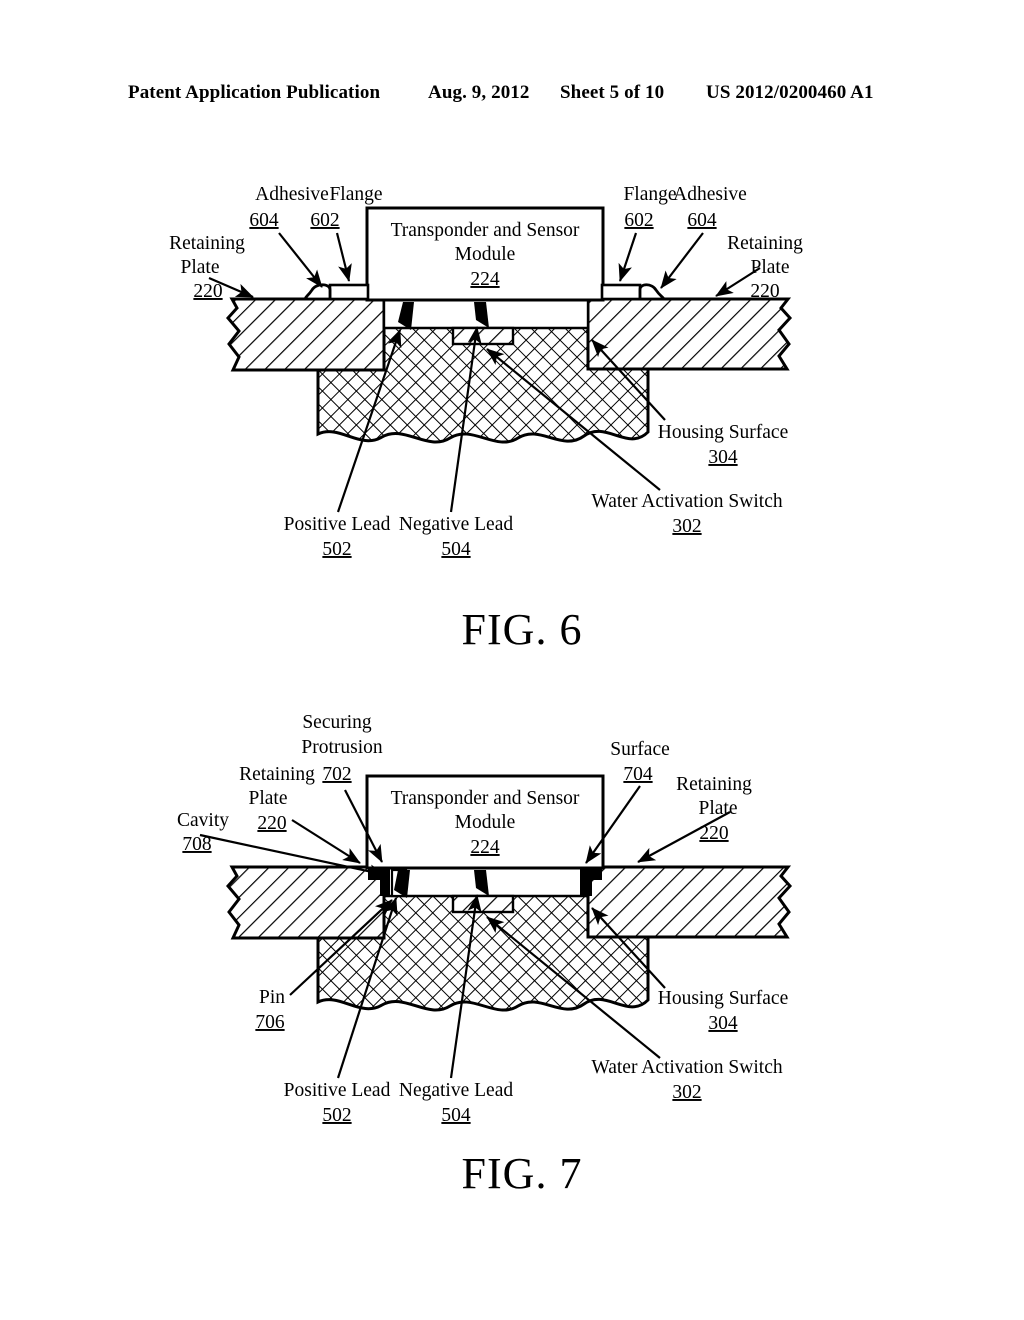 This screenshot has width=1024, height=1320. What do you see at coordinates (638, 774) in the screenshot?
I see `ref-704: 704` at bounding box center [638, 774].